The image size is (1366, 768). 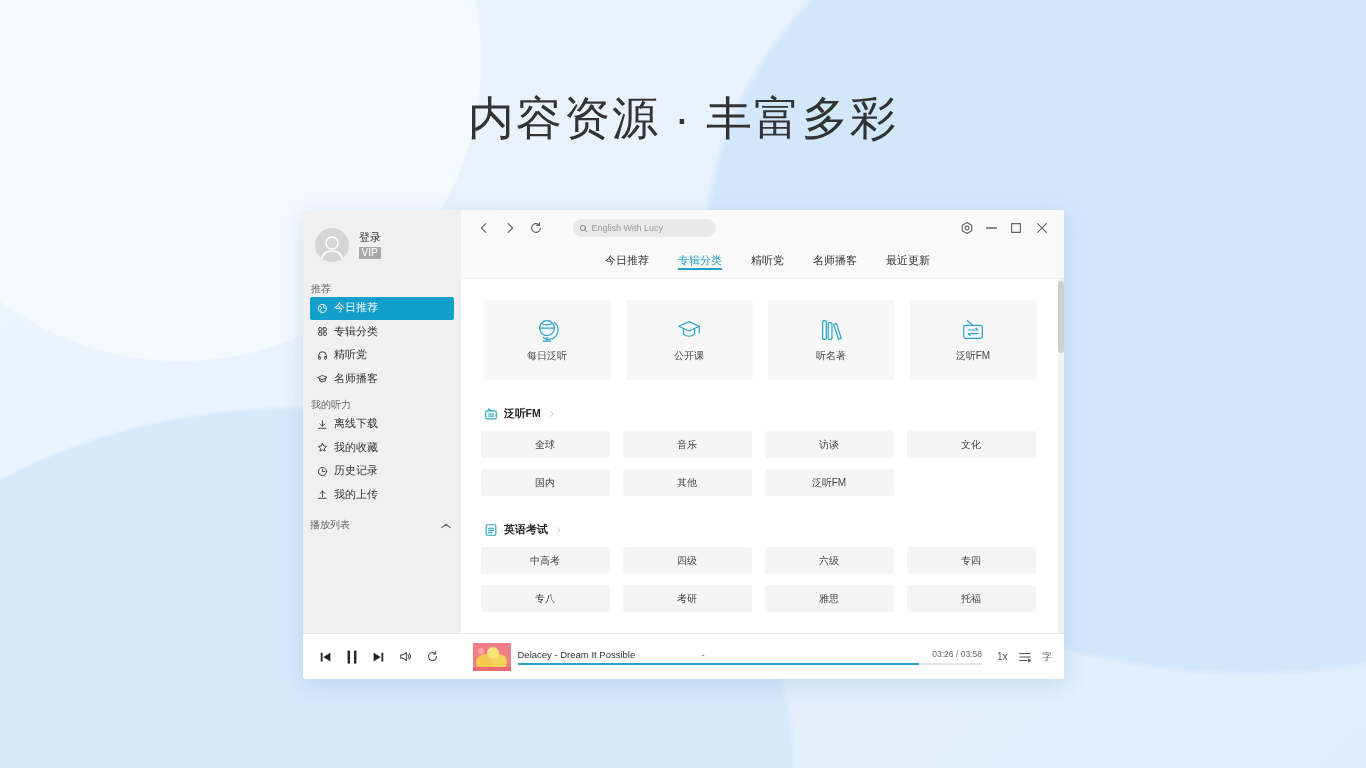 What do you see at coordinates (322, 424) in the screenshot?
I see `download-icon` at bounding box center [322, 424].